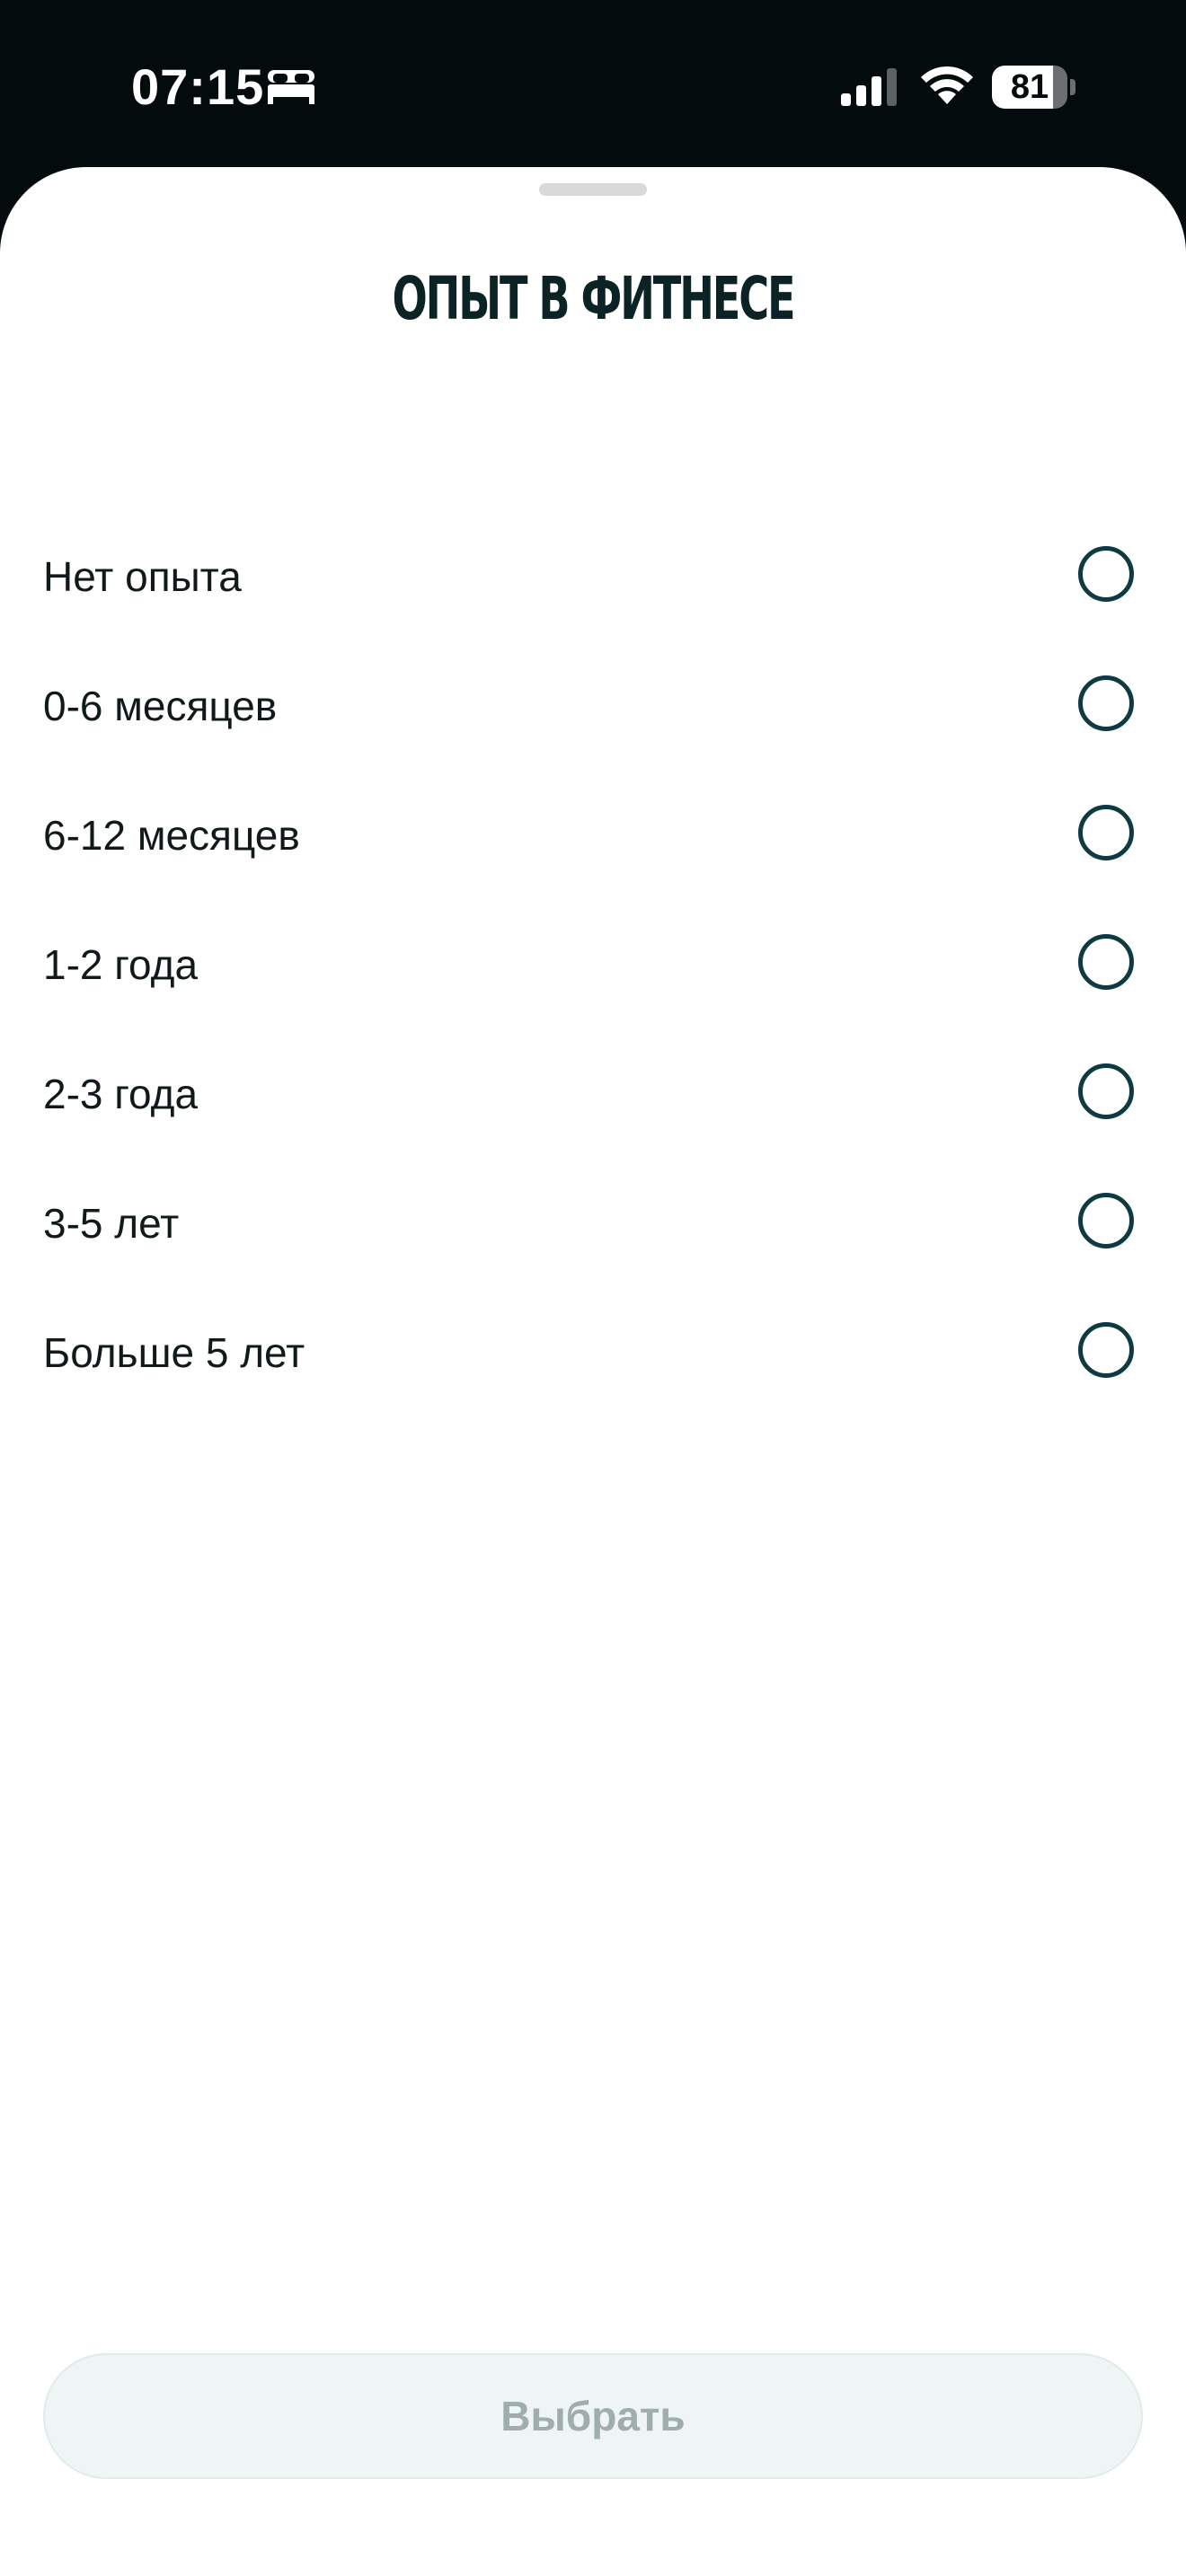 This screenshot has height=2576, width=1186. Describe the element at coordinates (593, 576) in the screenshot. I see `option-no-experience: Нет опыта` at that location.